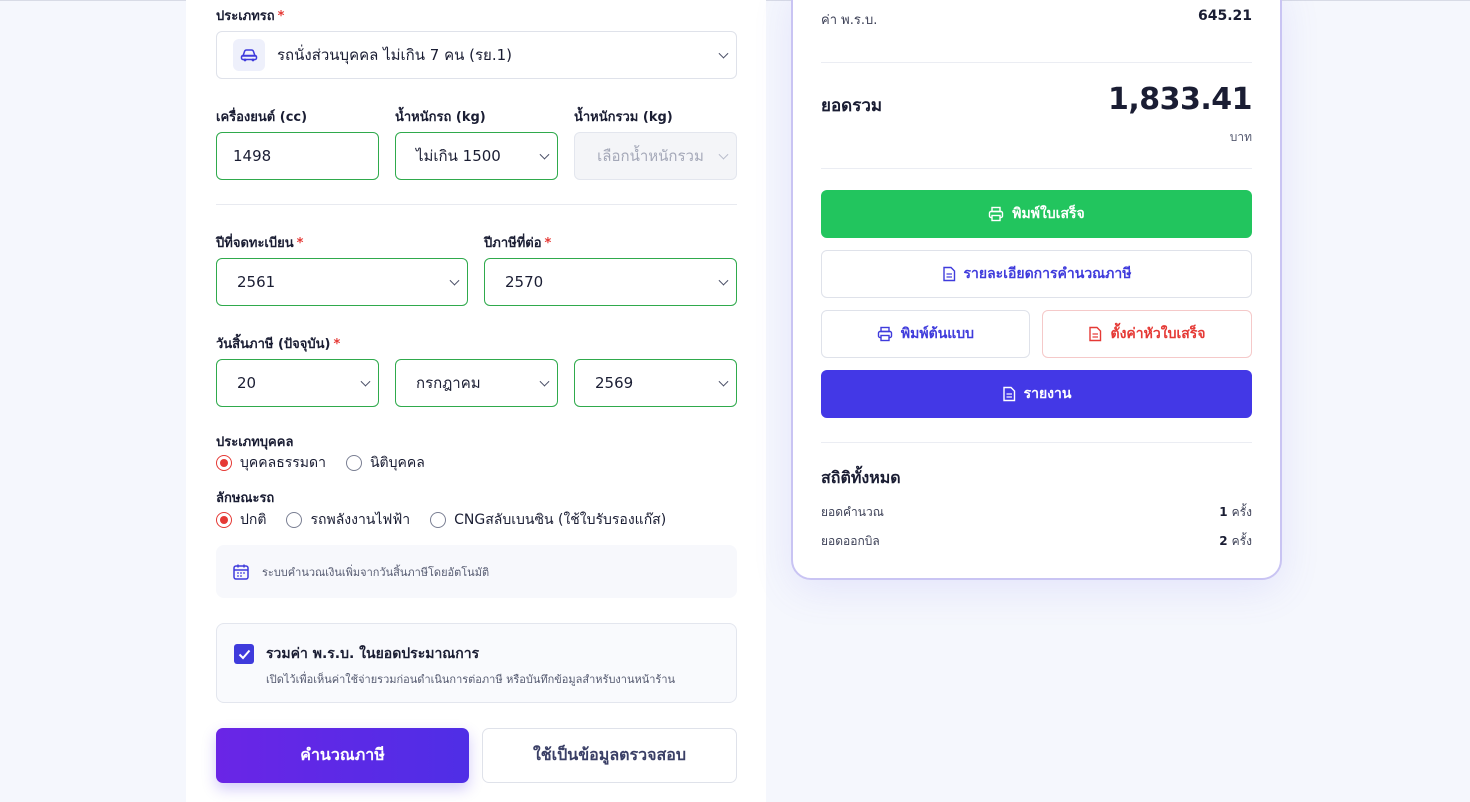  I want to click on total-unit: บาท, so click(1240, 137).